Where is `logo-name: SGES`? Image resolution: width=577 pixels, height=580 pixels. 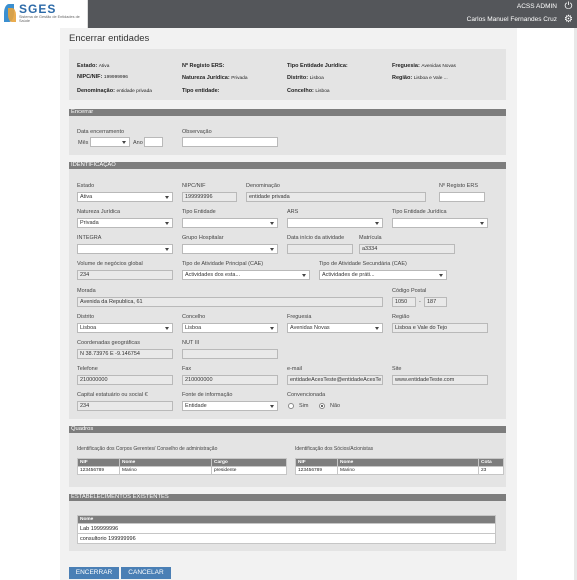 logo-name: SGES is located at coordinates (38, 9).